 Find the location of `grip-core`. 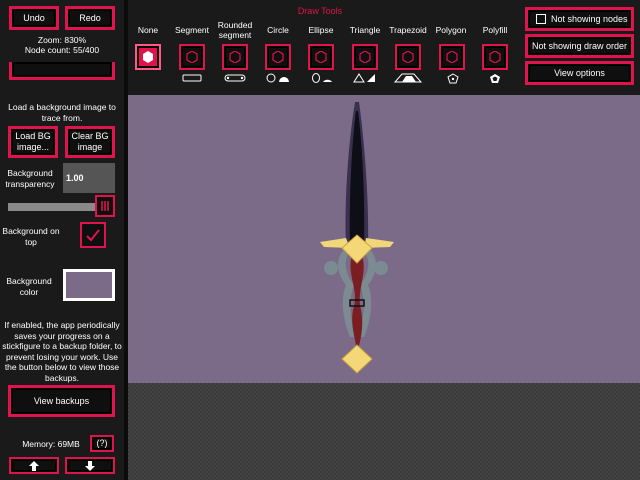

grip-core is located at coordinates (357, 304).